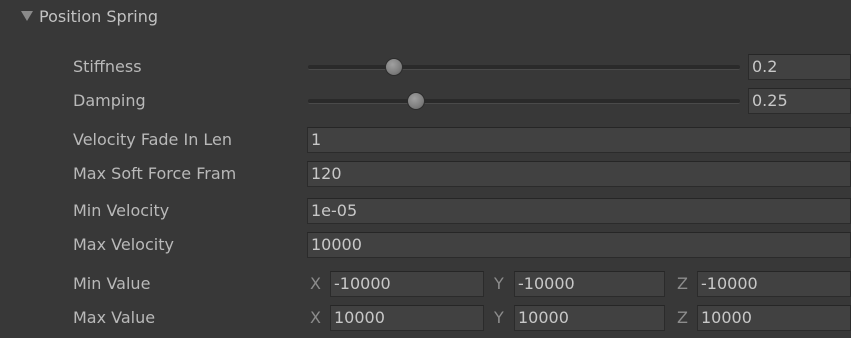 Image resolution: width=851 pixels, height=338 pixels. I want to click on min-value-row: Min Value X -10000 Y -10000 Z -10000, so click(425, 284).